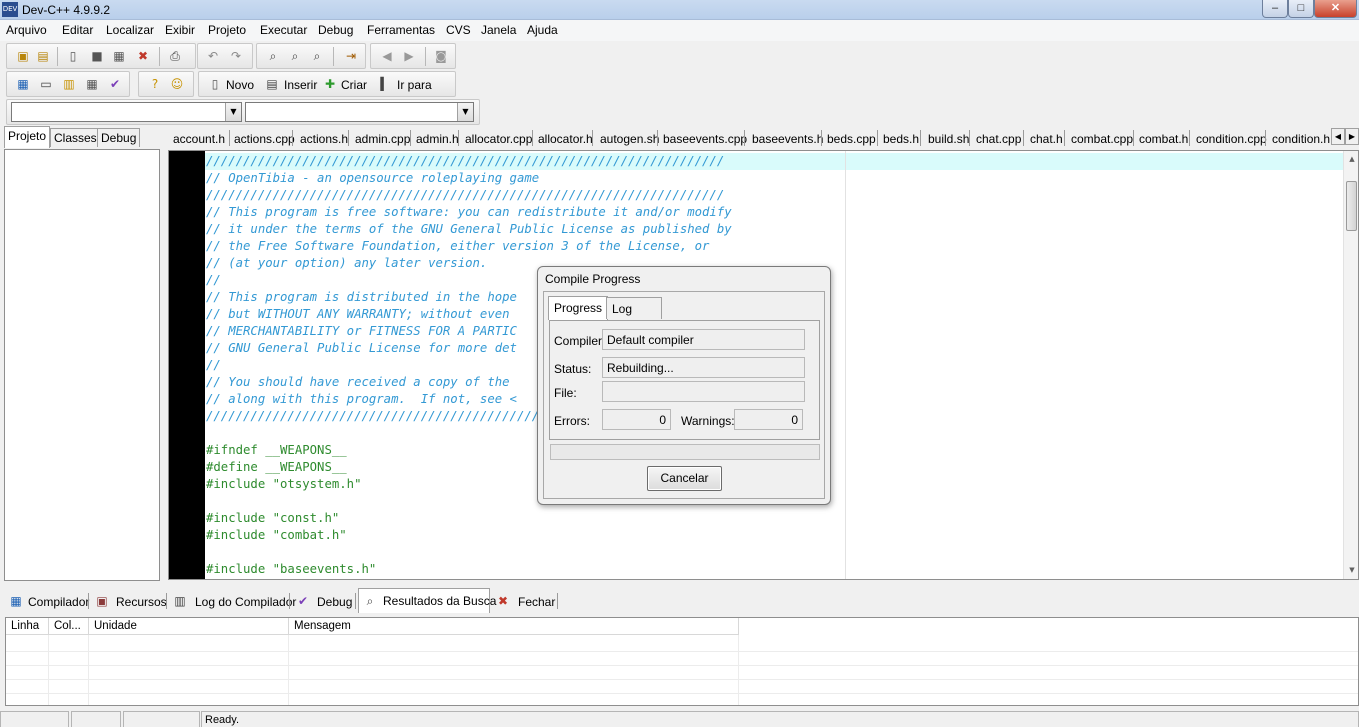 Image resolution: width=1359 pixels, height=727 pixels. I want to click on scroll-up-icon: ▲, so click(1352, 159).